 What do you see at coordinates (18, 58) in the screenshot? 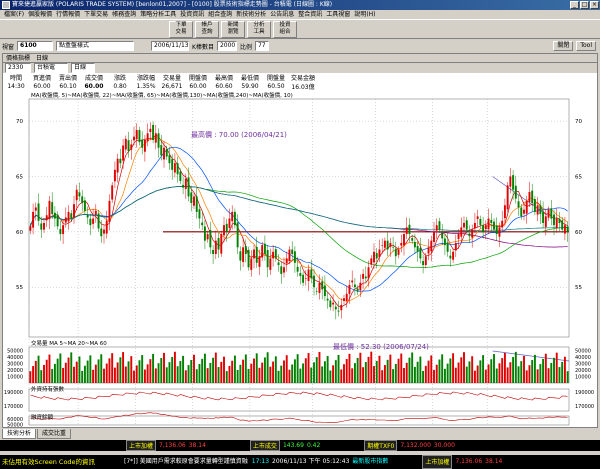
I see `indicator-tab: 價格指標` at bounding box center [18, 58].